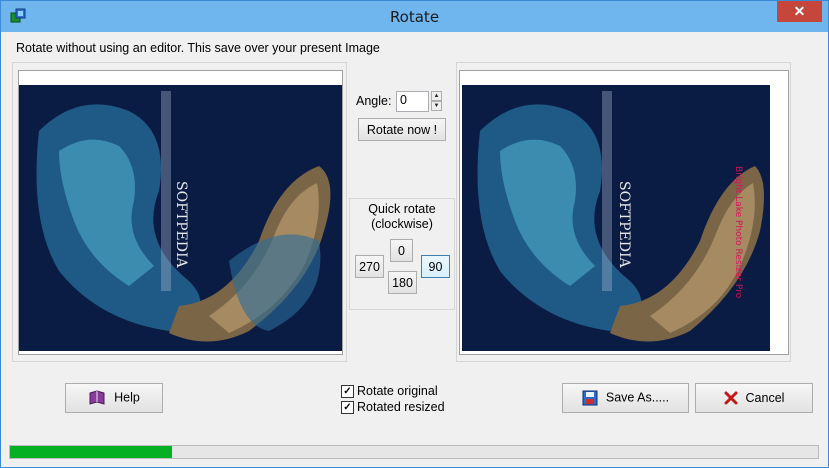 The width and height of the screenshot is (829, 468). I want to click on rotate-now-button: Rotate now !, so click(402, 129).